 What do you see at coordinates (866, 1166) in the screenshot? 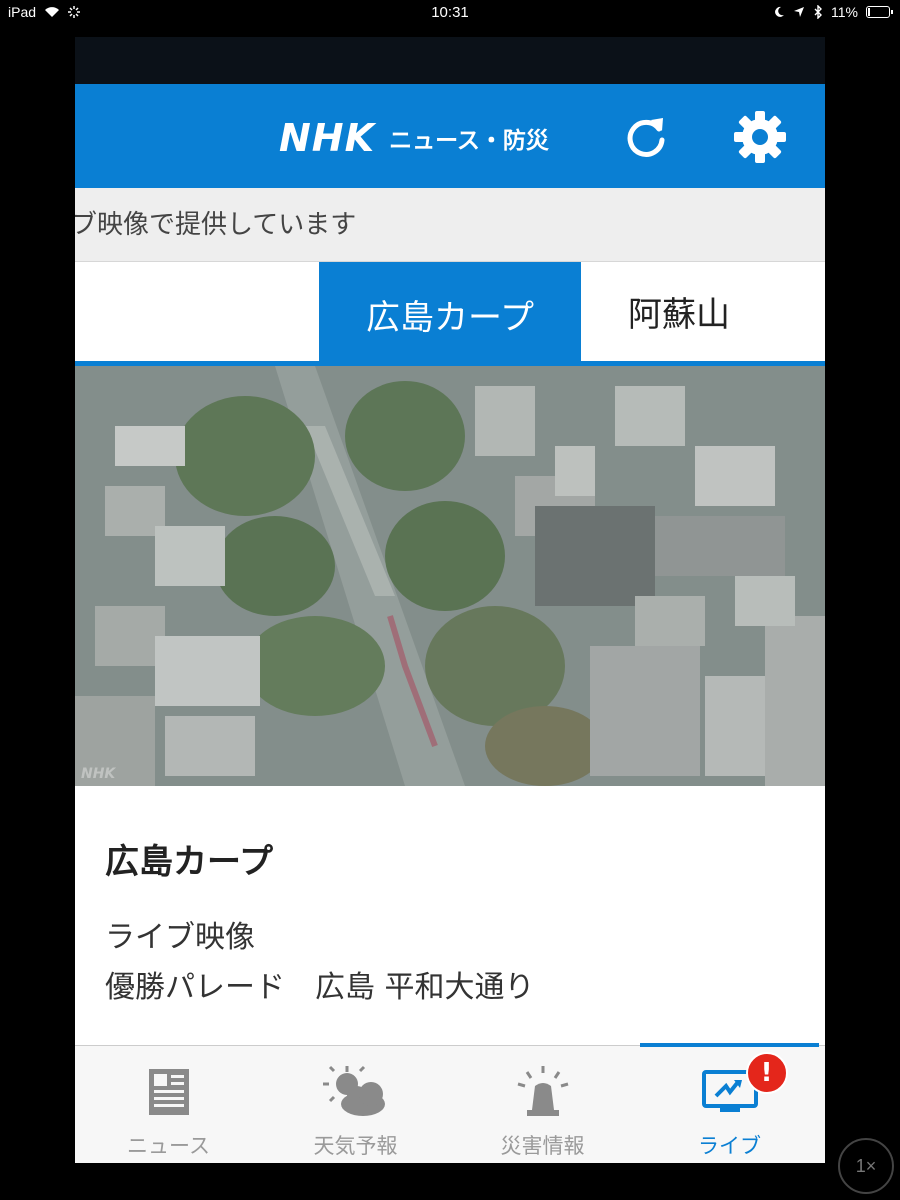
I see `zoom-button: 1×` at bounding box center [866, 1166].